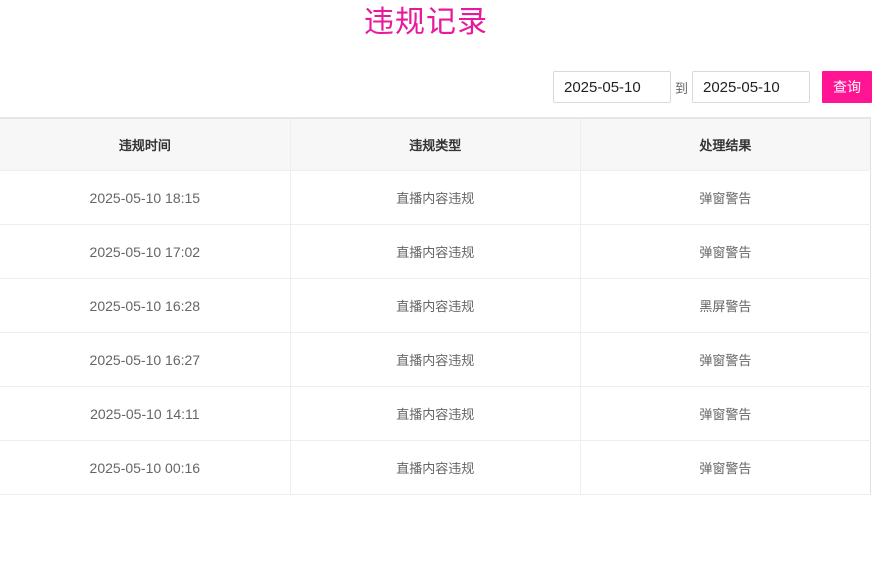  I want to click on table-row: 2025-05-10 16:28 直播内容违规 黑屏警告, so click(436, 305).